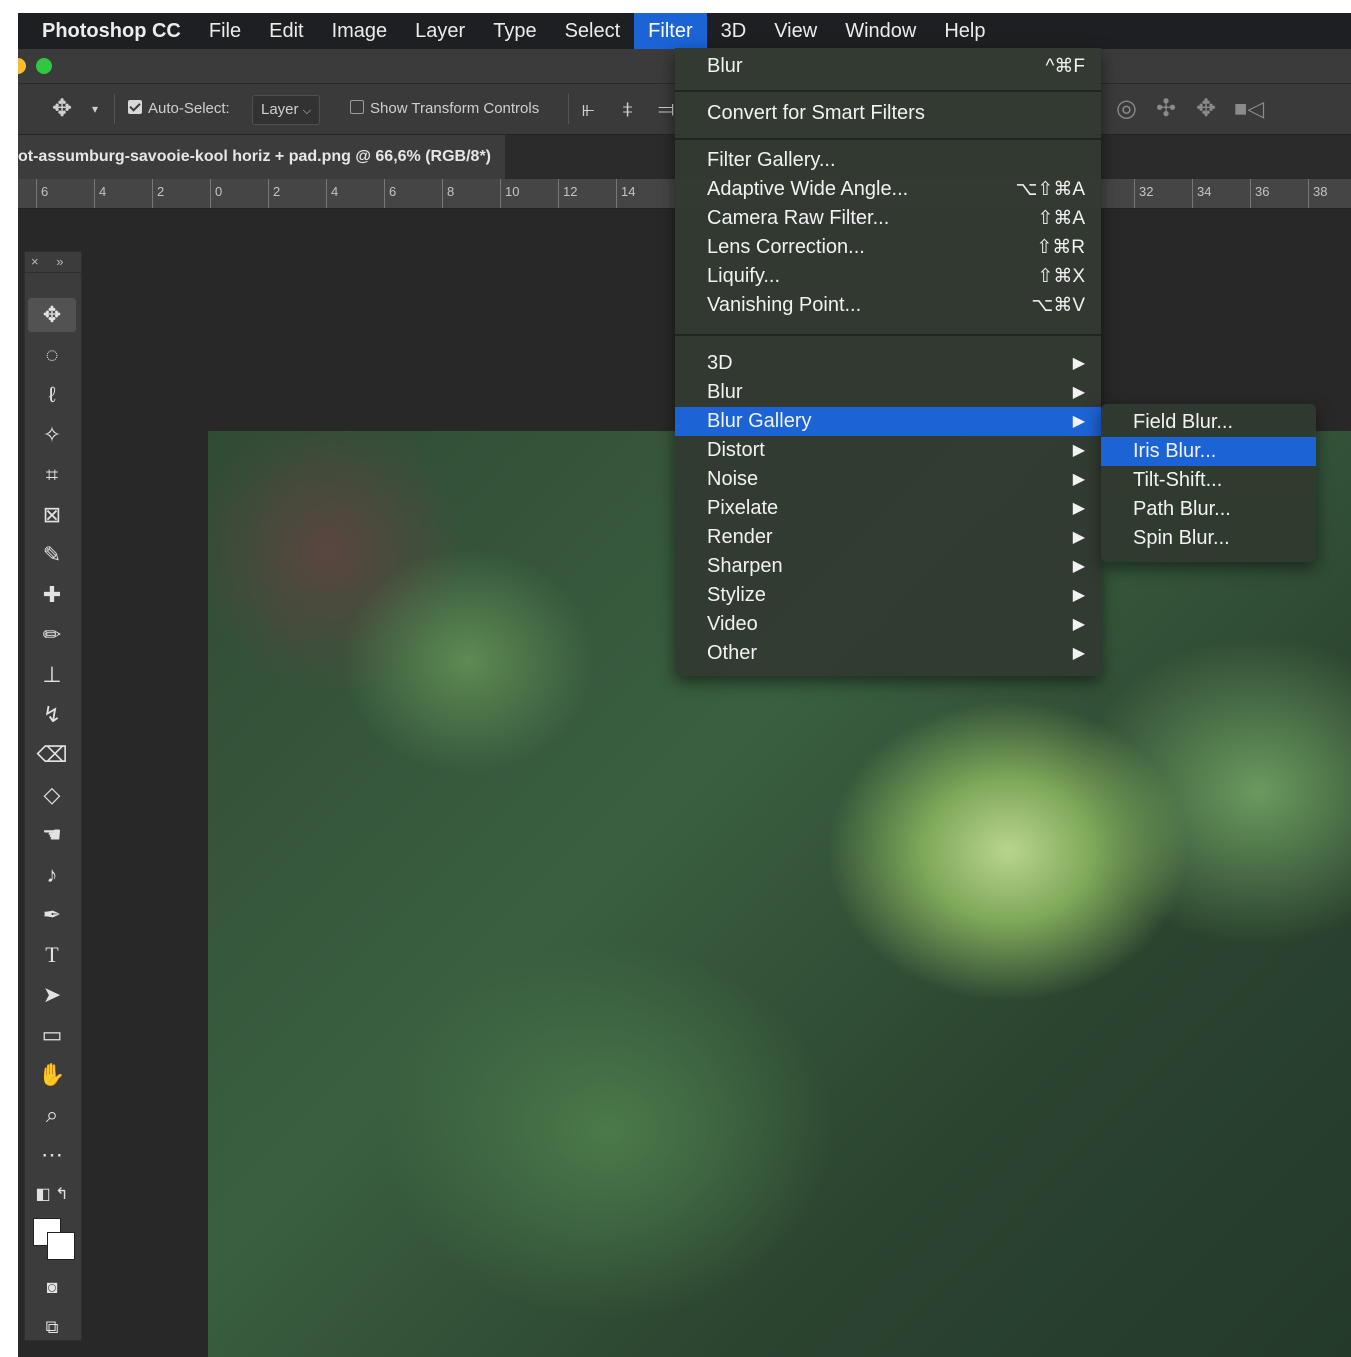 Image resolution: width=1351 pixels, height=1357 pixels. What do you see at coordinates (448, 193) in the screenshot?
I see `ruler-tick: 8` at bounding box center [448, 193].